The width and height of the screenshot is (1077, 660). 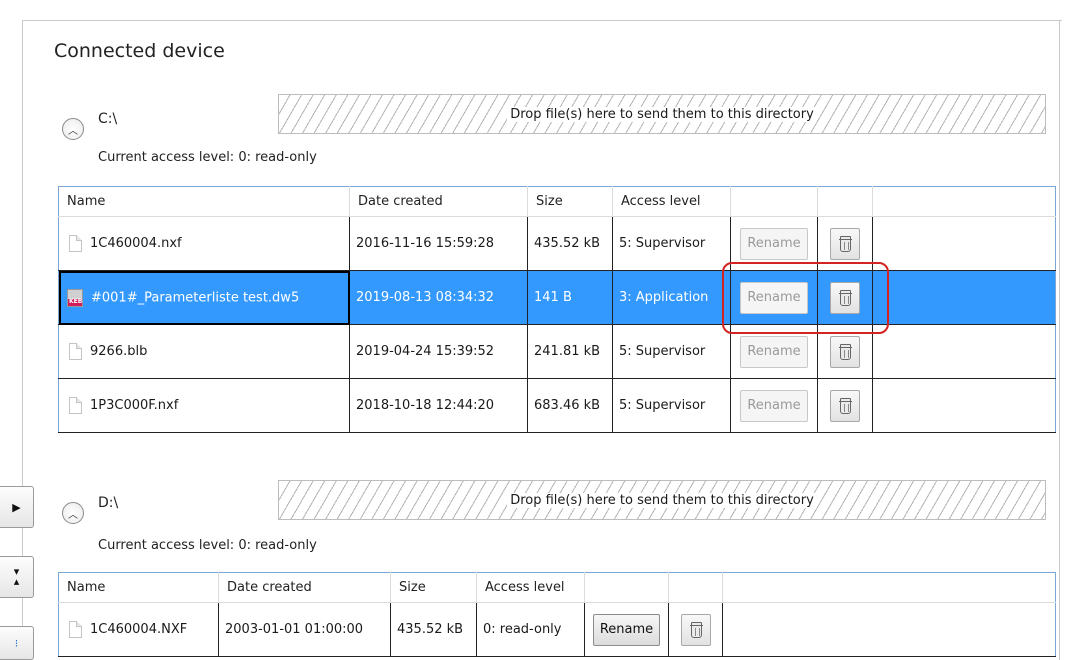 What do you see at coordinates (438, 297) in the screenshot?
I see `file-date: 2019-08-13 08:34:32` at bounding box center [438, 297].